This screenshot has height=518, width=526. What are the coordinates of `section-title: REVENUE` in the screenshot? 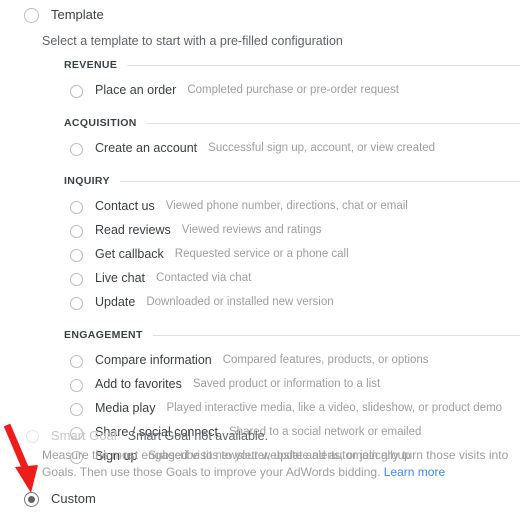 It's located at (91, 65).